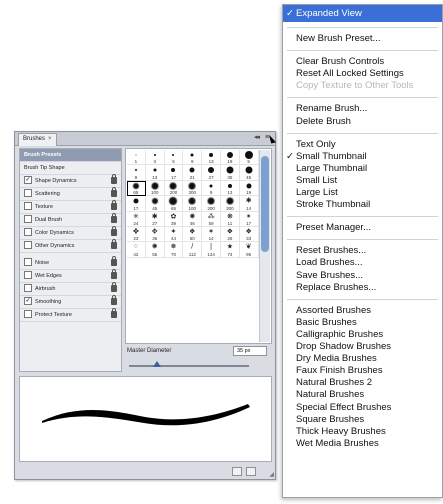 The height and width of the screenshot is (504, 443). What do you see at coordinates (155, 234) in the screenshot?
I see `brush-preset: ✥ 36` at bounding box center [155, 234].